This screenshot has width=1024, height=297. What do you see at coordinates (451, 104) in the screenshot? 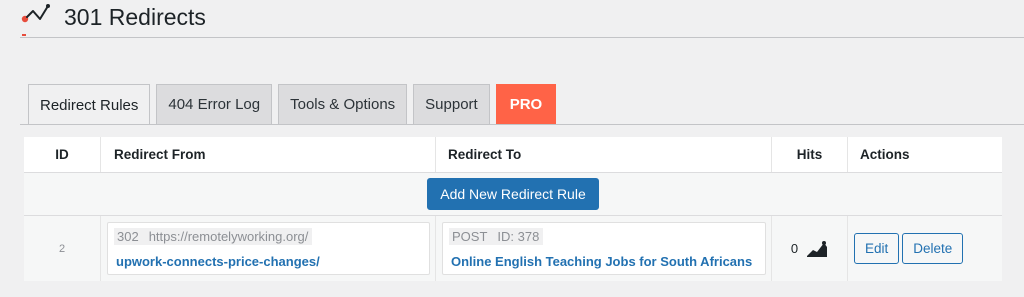
I see `tab-support: Support` at bounding box center [451, 104].